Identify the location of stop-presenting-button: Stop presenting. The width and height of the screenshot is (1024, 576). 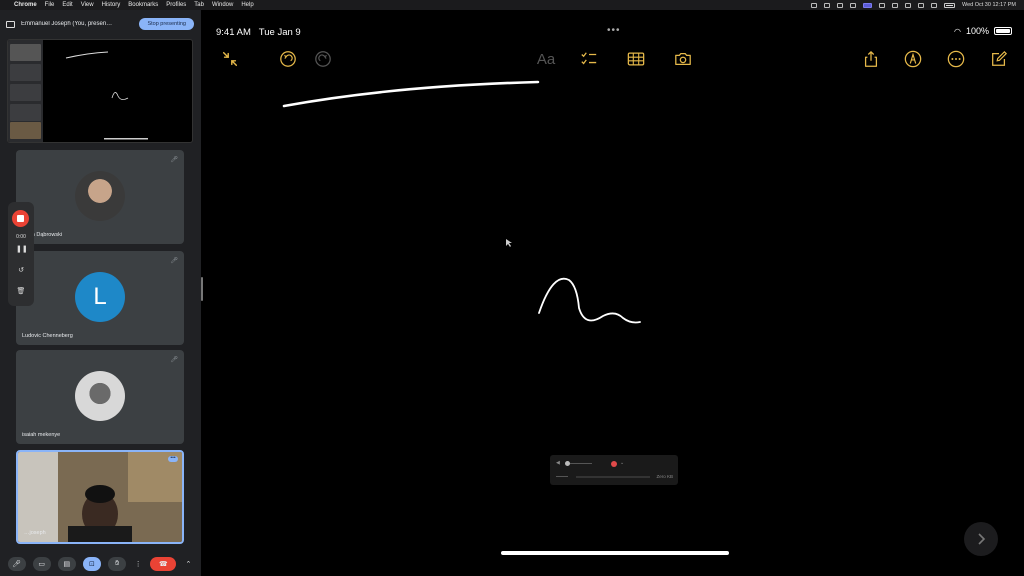
(166, 24).